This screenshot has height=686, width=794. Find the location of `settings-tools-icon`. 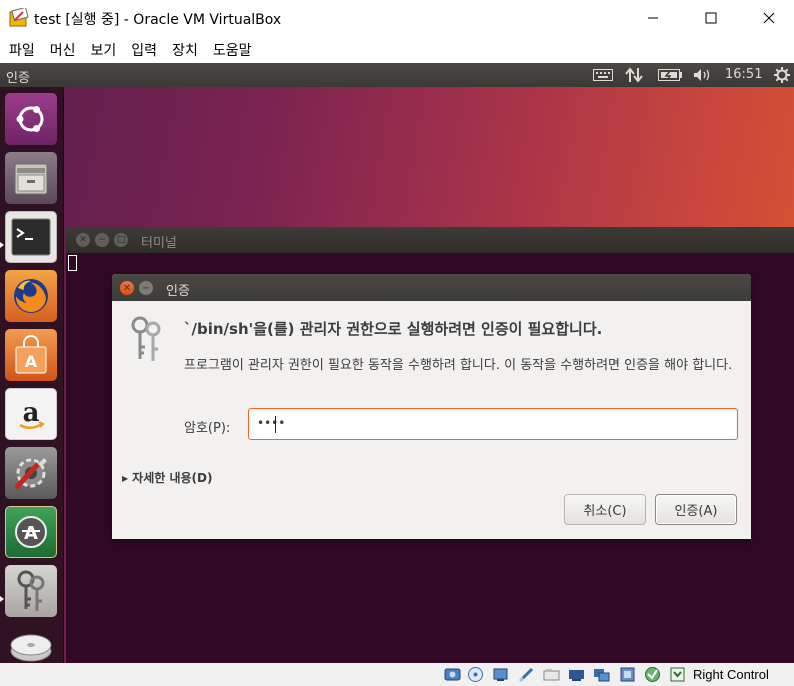

settings-tools-icon is located at coordinates (30, 474).